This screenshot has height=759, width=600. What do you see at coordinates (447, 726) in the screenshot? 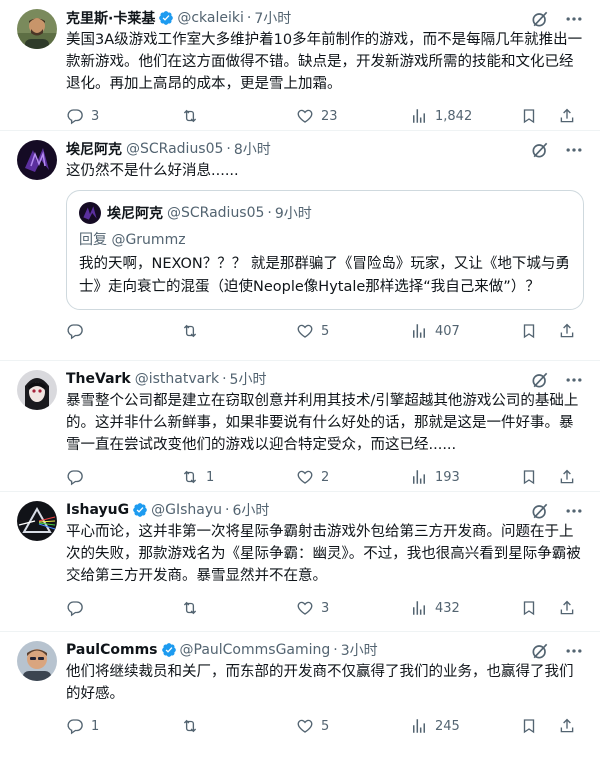
I see `views-count: 245` at bounding box center [447, 726].